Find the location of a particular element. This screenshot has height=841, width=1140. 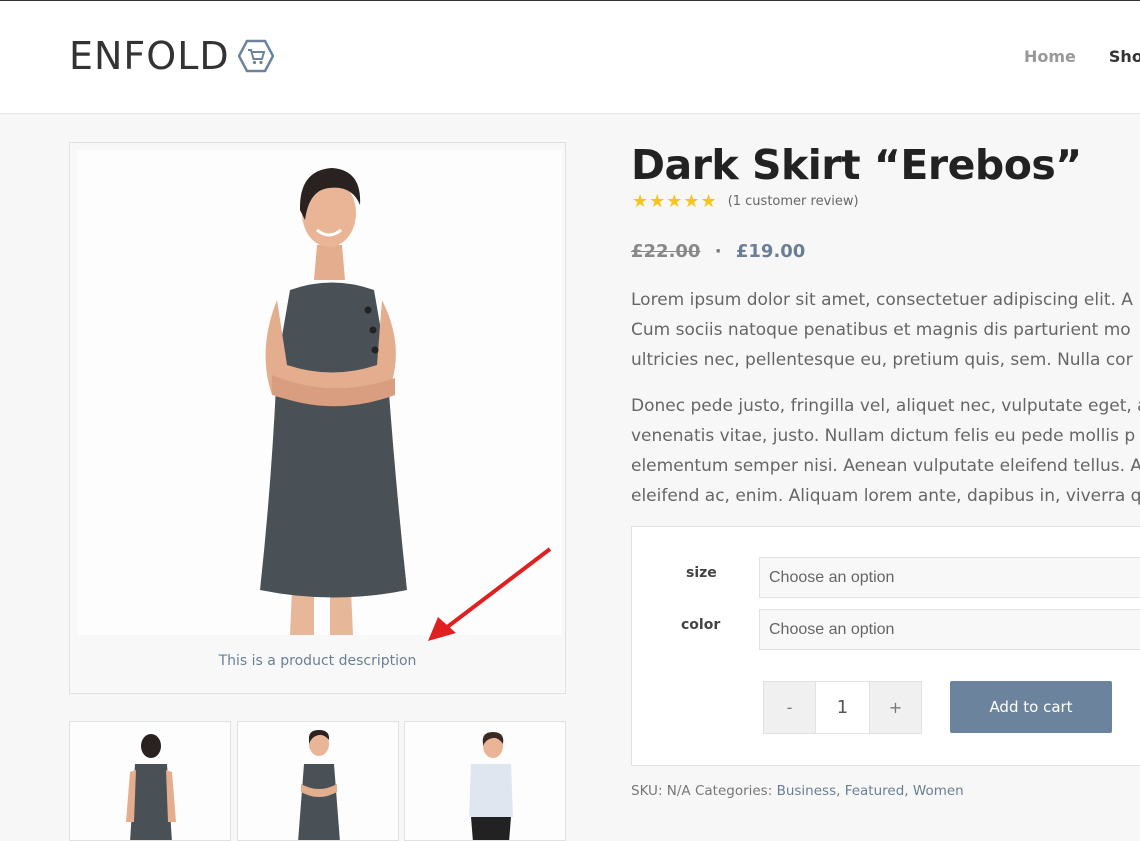

site-header: ENFOLD Home Shop is located at coordinates (570, 57).